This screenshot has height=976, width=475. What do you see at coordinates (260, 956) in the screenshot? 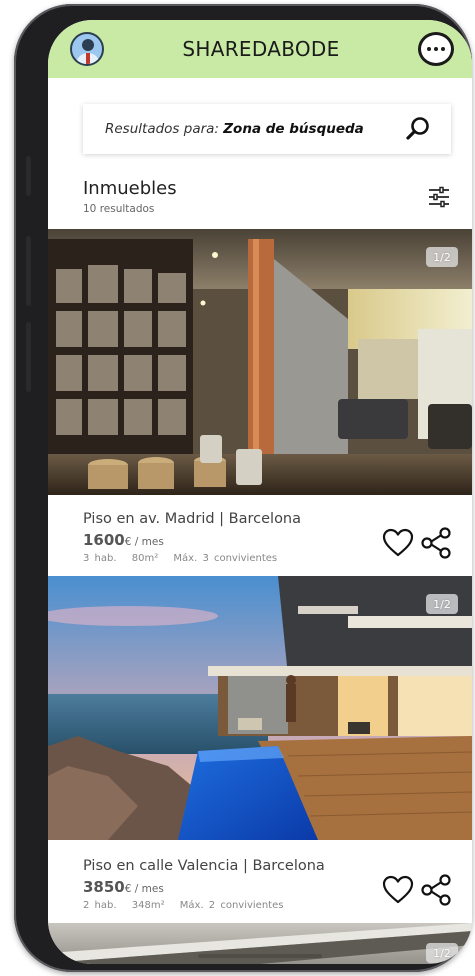
I see `home-indicator` at bounding box center [260, 956].